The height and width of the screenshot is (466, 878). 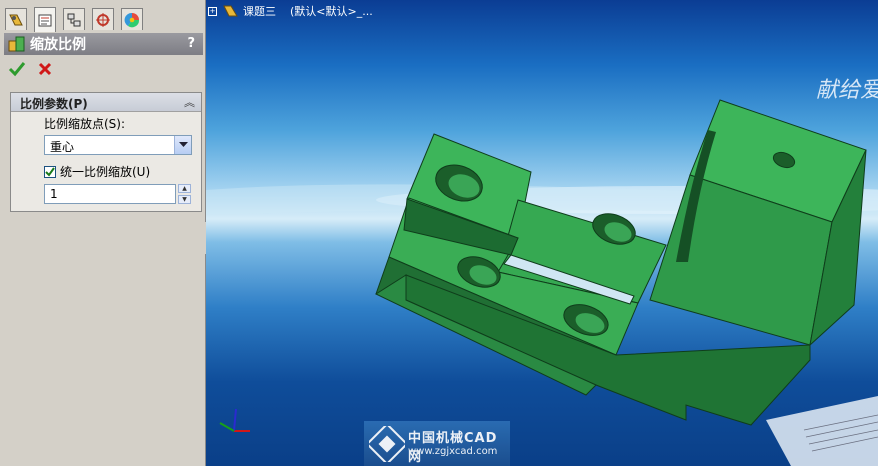 What do you see at coordinates (184, 194) in the screenshot?
I see `scale-factor-spinner: ▲ ▼` at bounding box center [184, 194].